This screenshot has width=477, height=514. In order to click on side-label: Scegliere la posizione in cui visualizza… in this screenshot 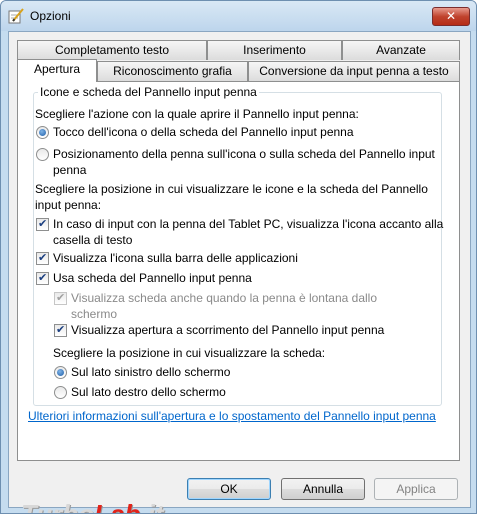, I will do `click(189, 353)`.